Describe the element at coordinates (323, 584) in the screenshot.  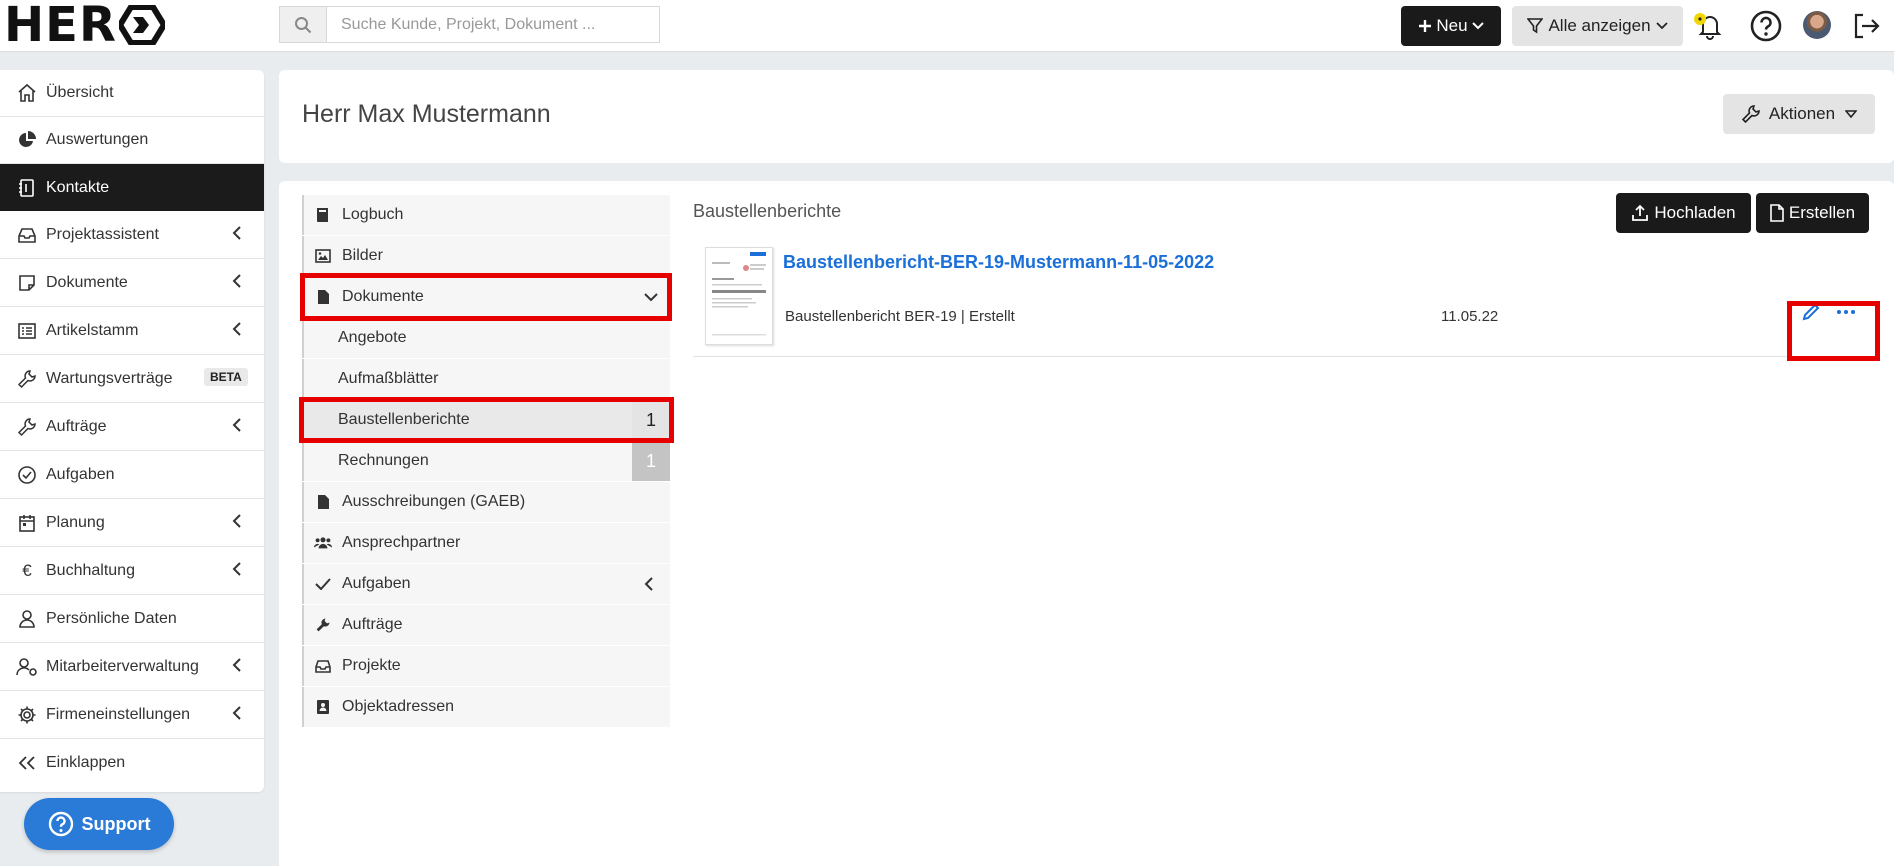
I see `check-icon` at that location.